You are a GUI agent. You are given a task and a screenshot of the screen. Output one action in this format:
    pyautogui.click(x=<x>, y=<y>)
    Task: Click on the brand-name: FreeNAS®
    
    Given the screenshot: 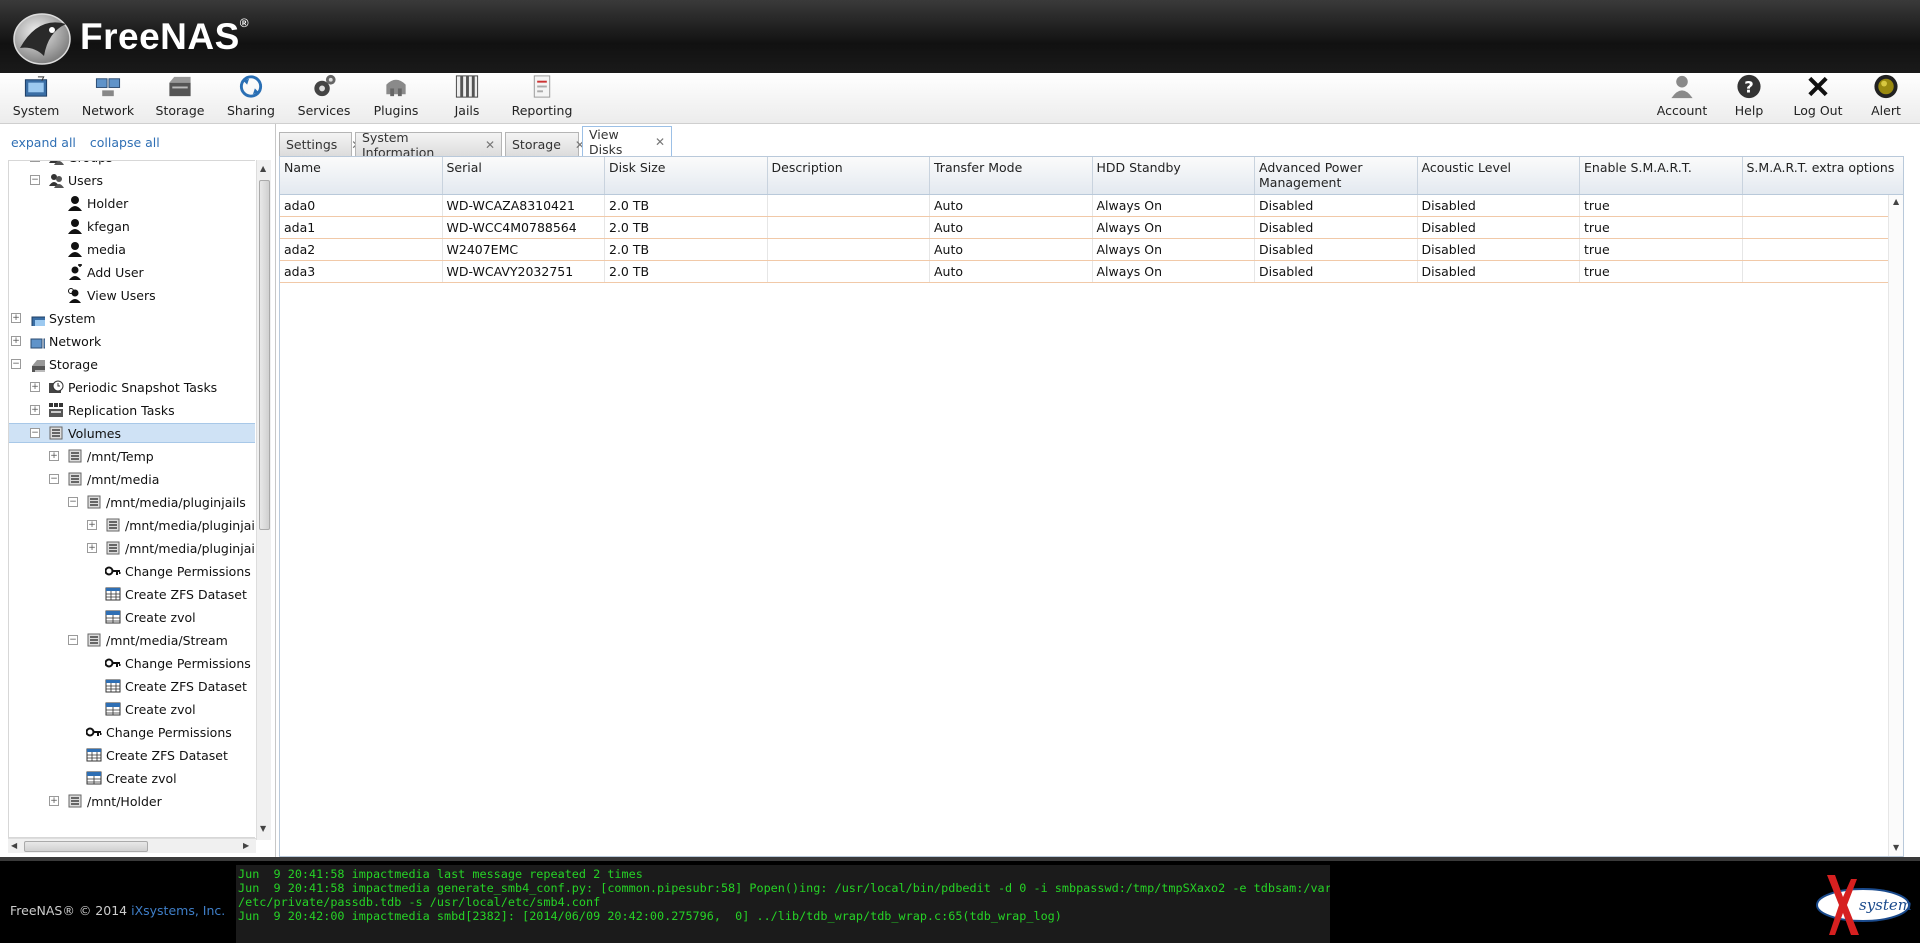 What is the action you would take?
    pyautogui.click(x=165, y=36)
    